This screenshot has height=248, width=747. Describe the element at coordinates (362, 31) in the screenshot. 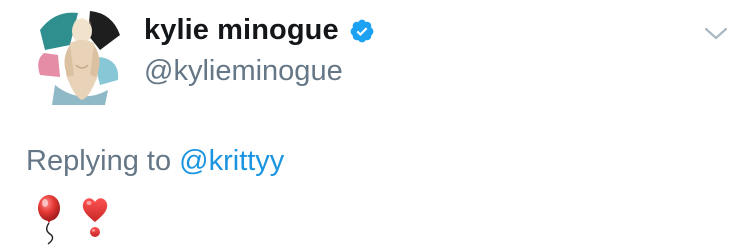

I see `verified-badge-icon` at that location.